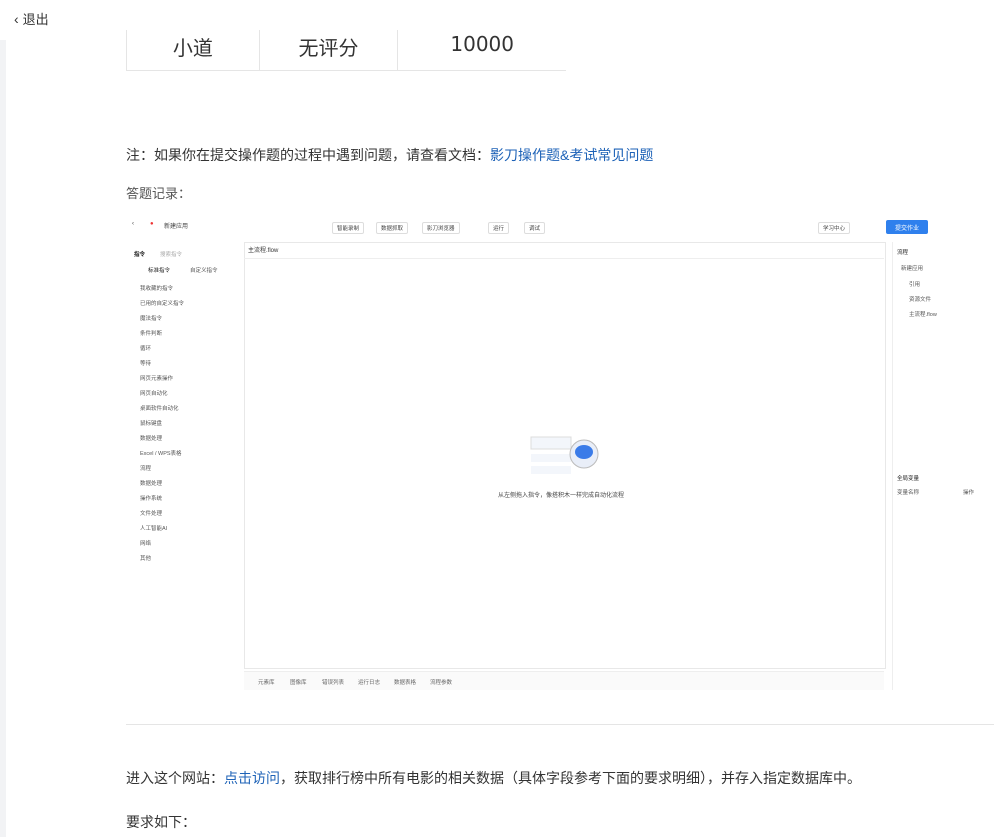  What do you see at coordinates (159, 409) in the screenshot?
I see `command-item: 桌面软件自动化` at bounding box center [159, 409].